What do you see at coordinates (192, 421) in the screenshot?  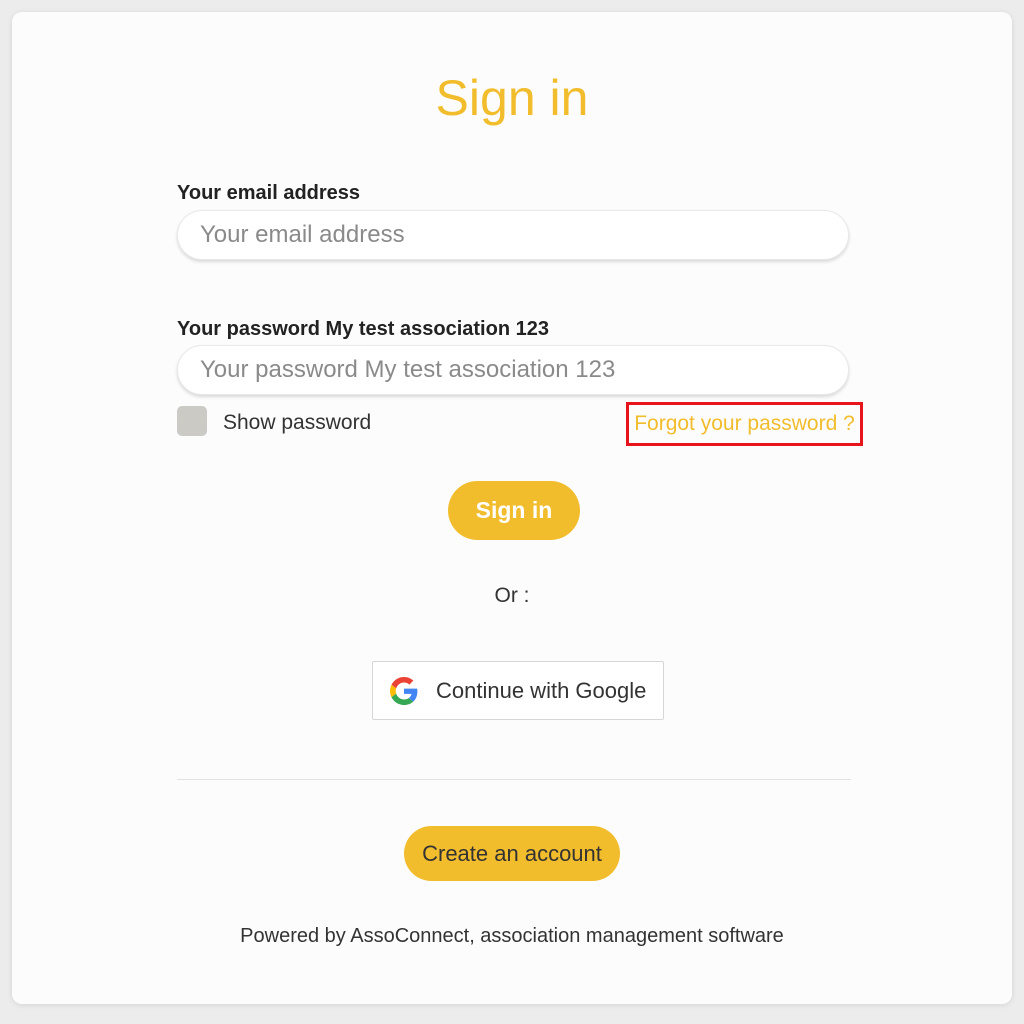 I see `show-password-checkbox` at bounding box center [192, 421].